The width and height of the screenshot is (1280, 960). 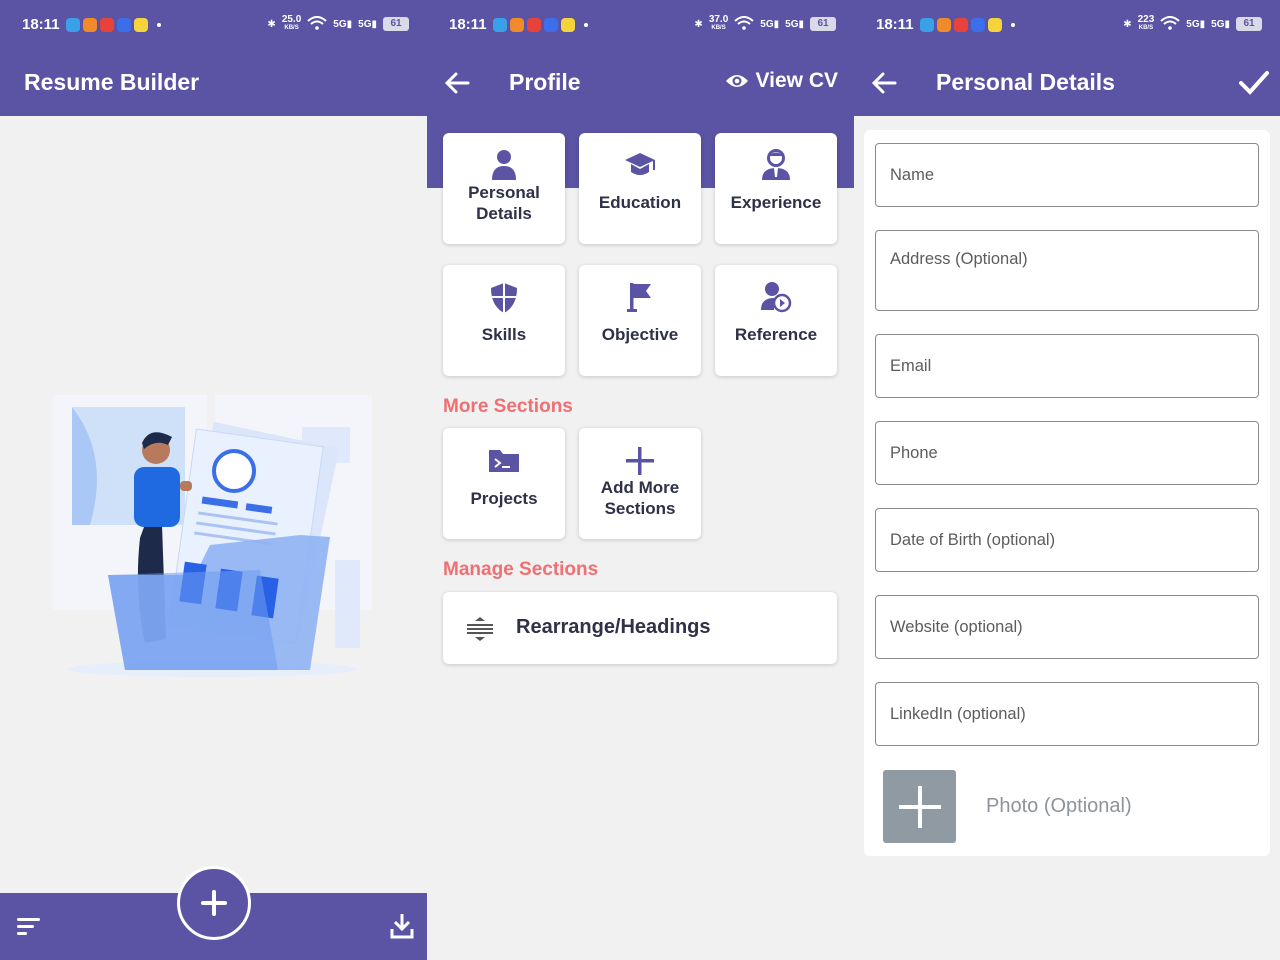 I want to click on card-reference: Reference, so click(x=776, y=320).